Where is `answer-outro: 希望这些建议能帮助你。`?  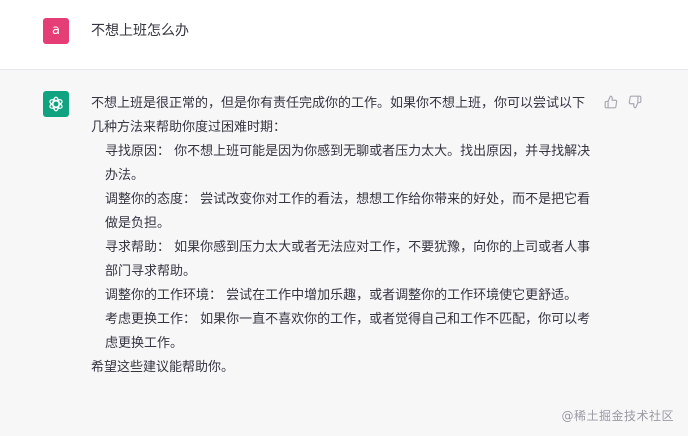
answer-outro: 希望这些建议能帮助你。 is located at coordinates (163, 367).